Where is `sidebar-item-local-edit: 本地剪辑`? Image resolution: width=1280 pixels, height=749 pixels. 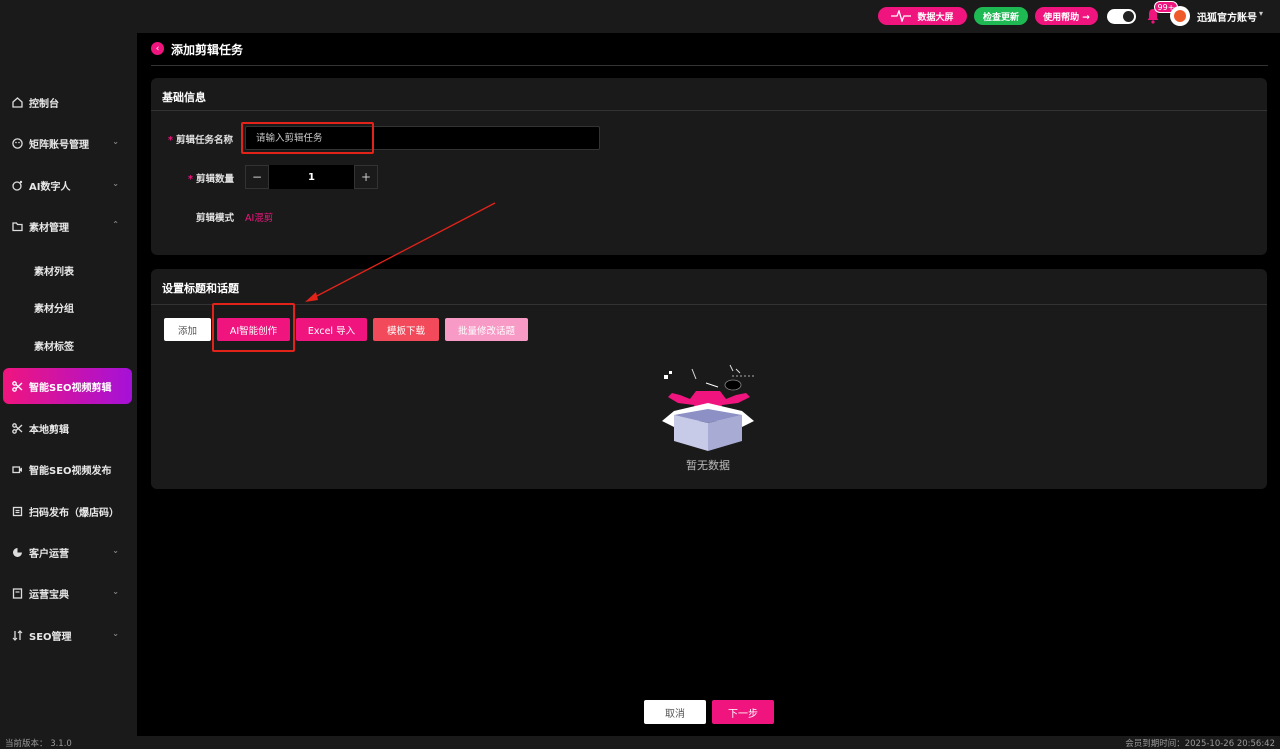 sidebar-item-local-edit: 本地剪辑 is located at coordinates (68, 428).